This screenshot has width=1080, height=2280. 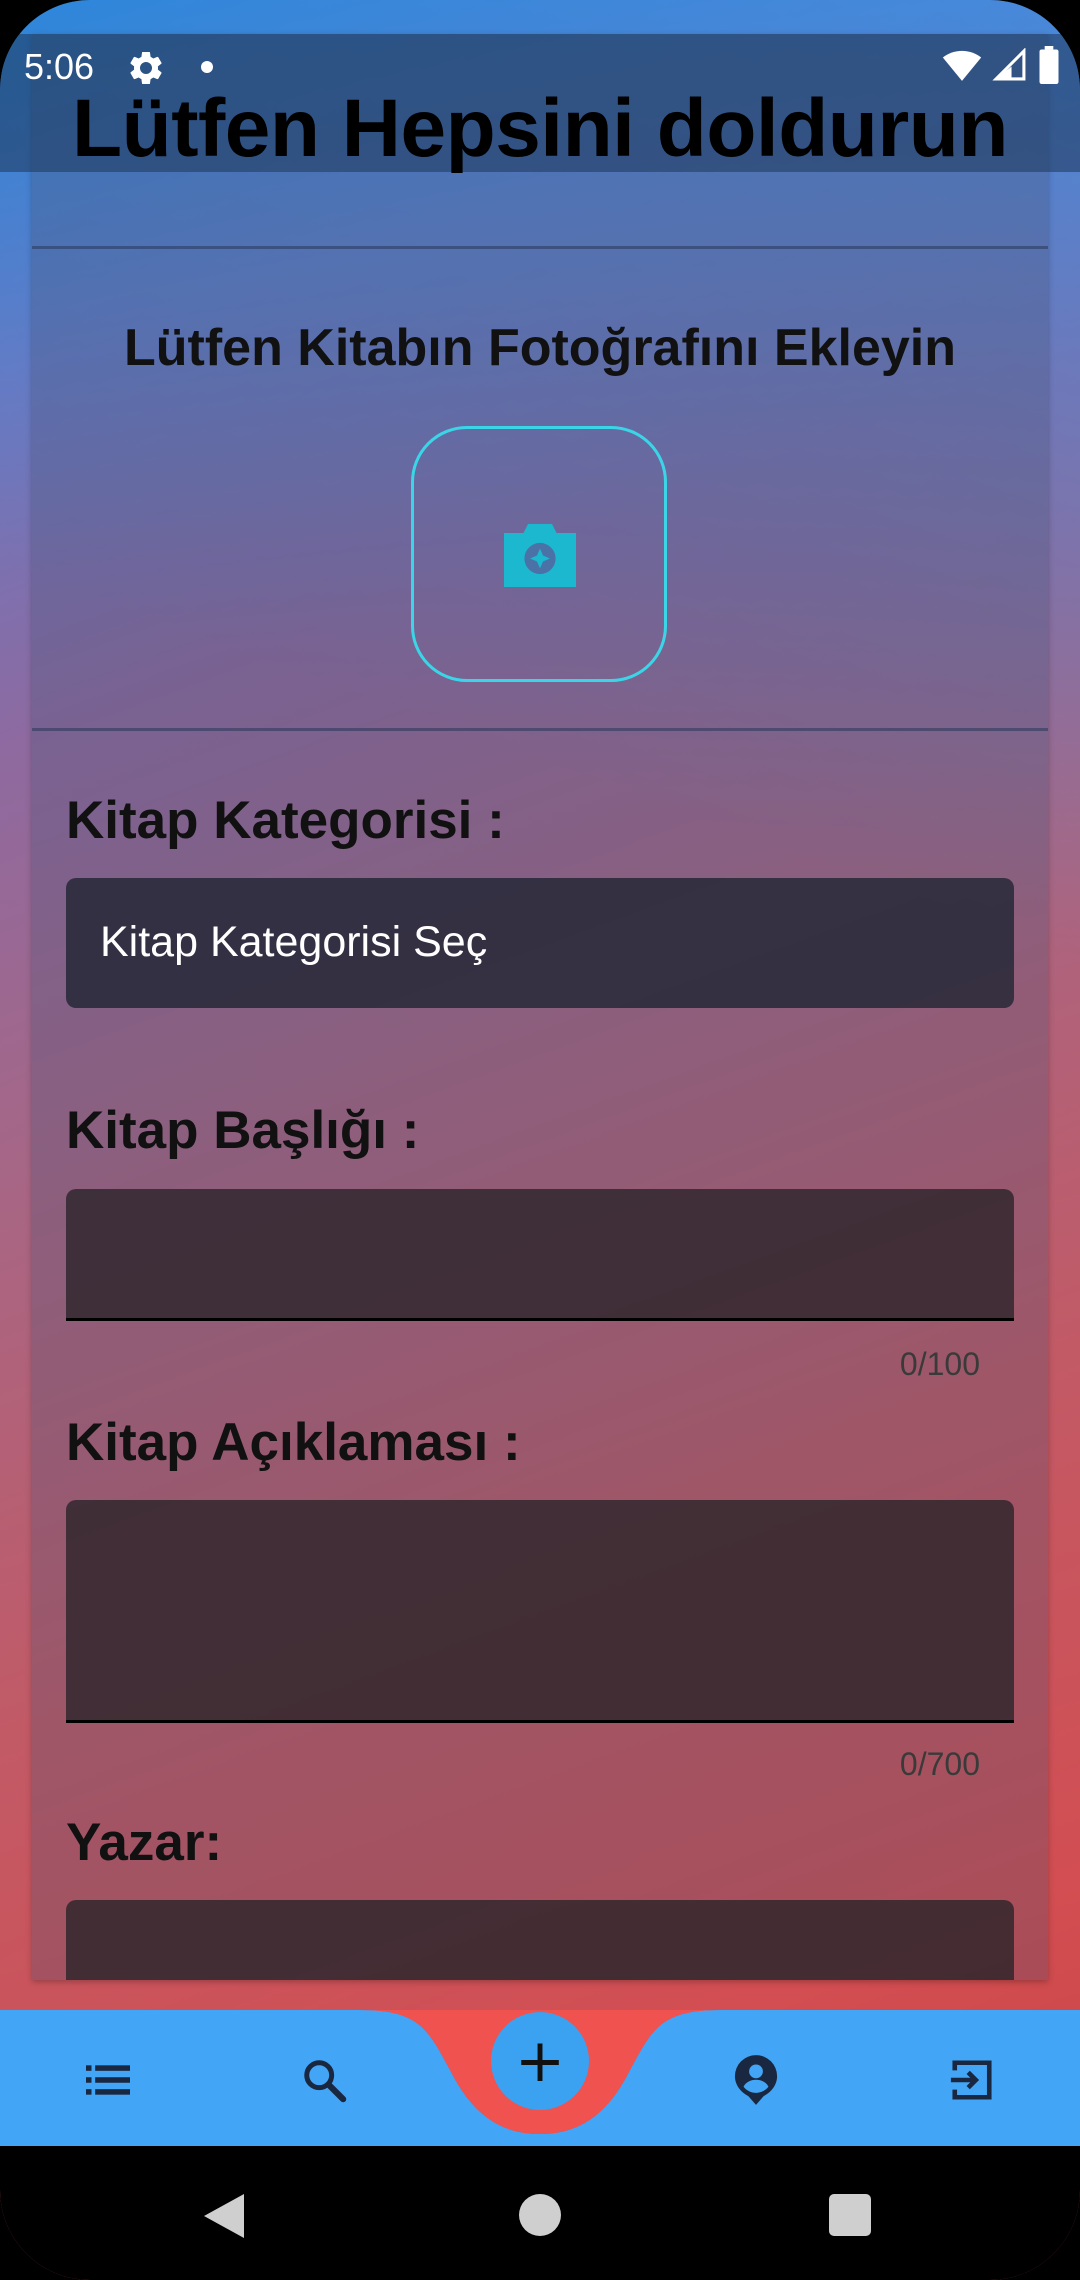 I want to click on account-pin-icon, so click(x=756, y=2080).